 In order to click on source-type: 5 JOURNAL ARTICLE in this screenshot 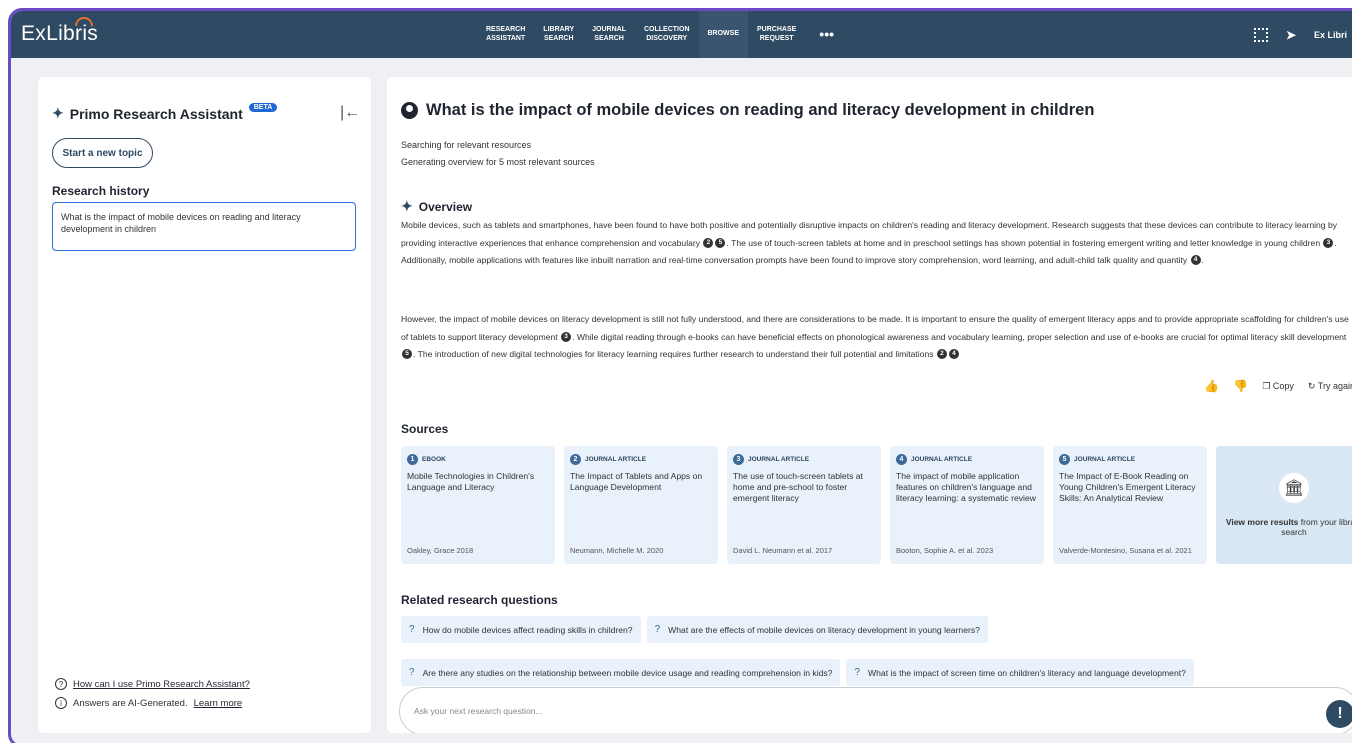, I will do `click(1130, 459)`.